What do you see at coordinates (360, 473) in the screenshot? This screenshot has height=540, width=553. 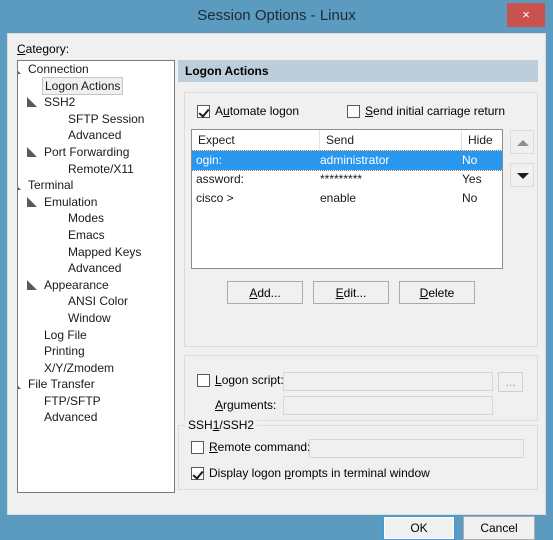 I see `label-part: rompts in terminal window` at bounding box center [360, 473].